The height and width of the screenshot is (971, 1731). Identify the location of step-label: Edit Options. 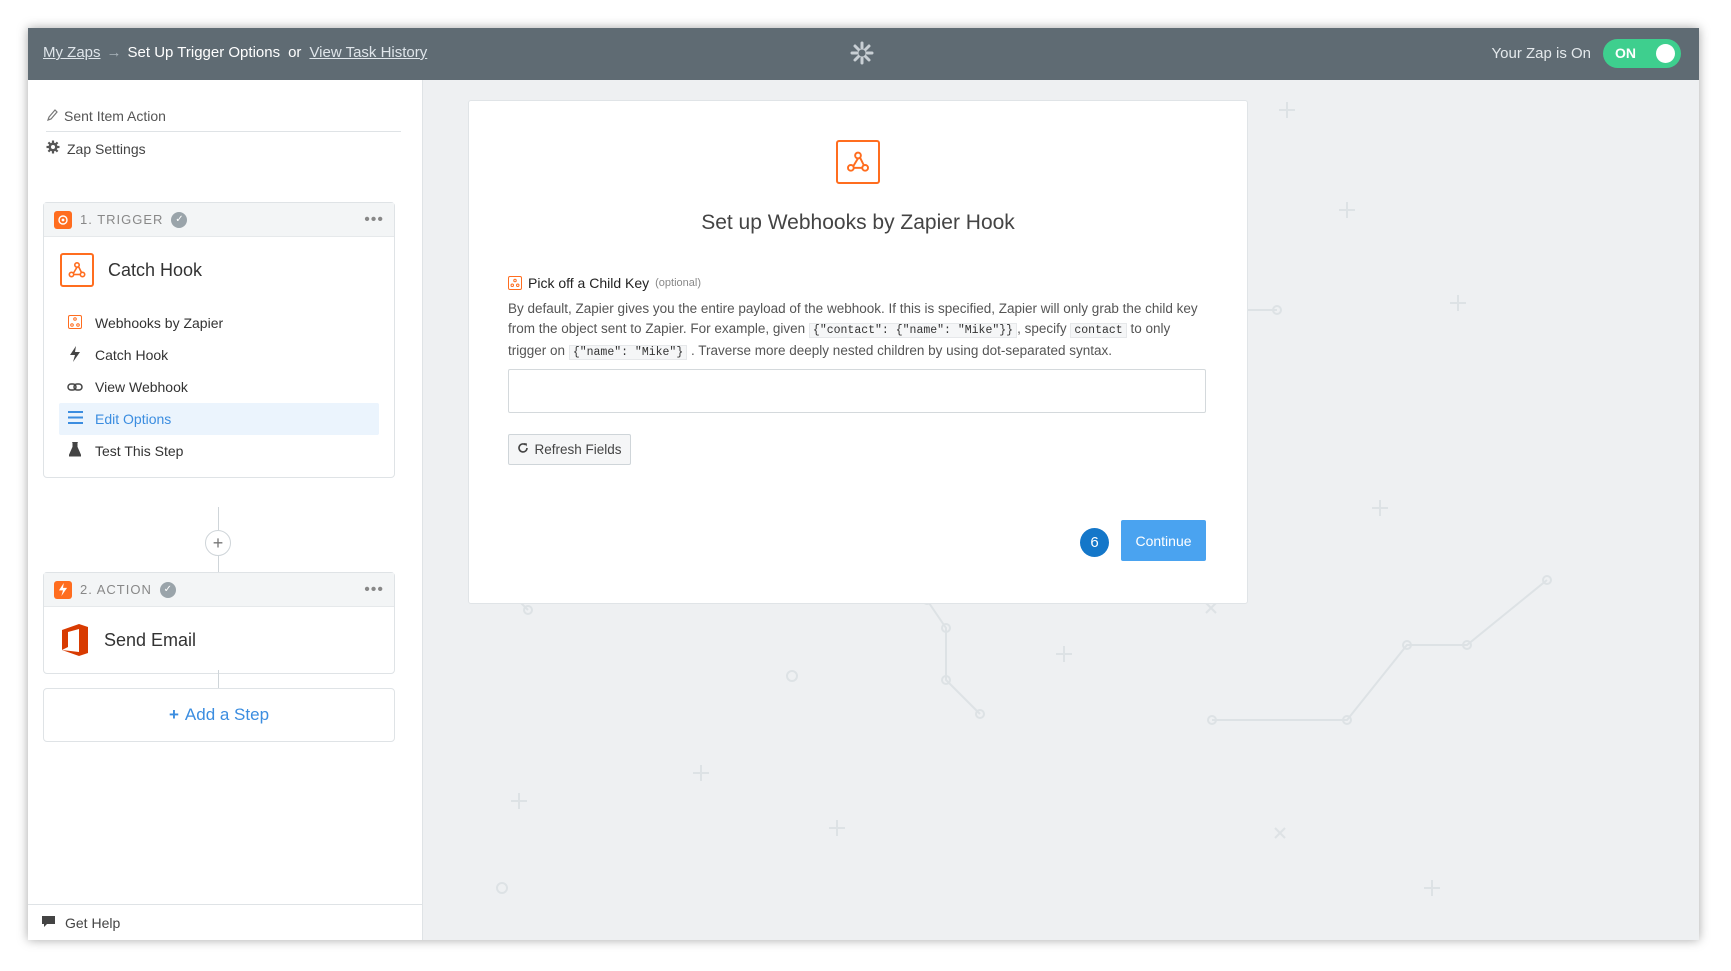
(133, 419).